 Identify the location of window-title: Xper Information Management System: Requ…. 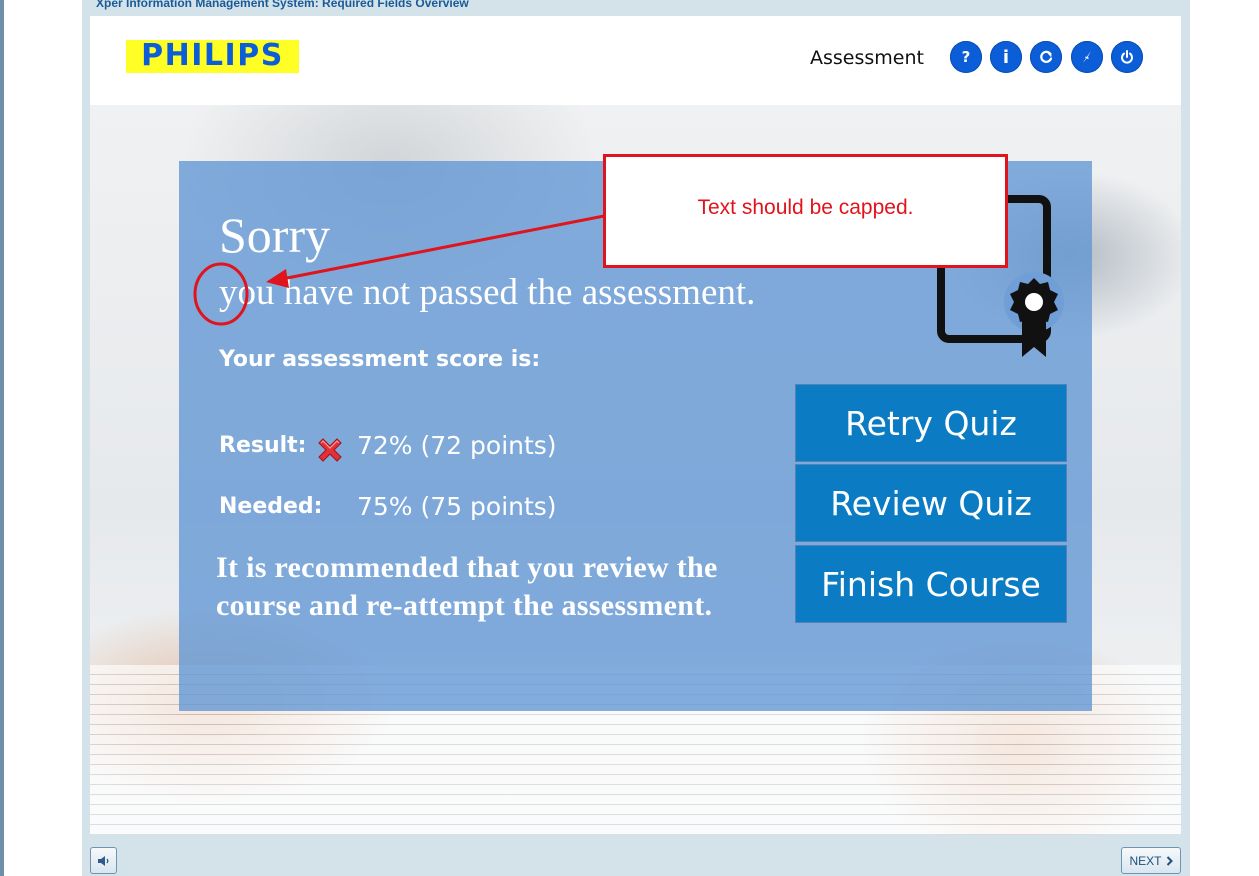
(282, 5).